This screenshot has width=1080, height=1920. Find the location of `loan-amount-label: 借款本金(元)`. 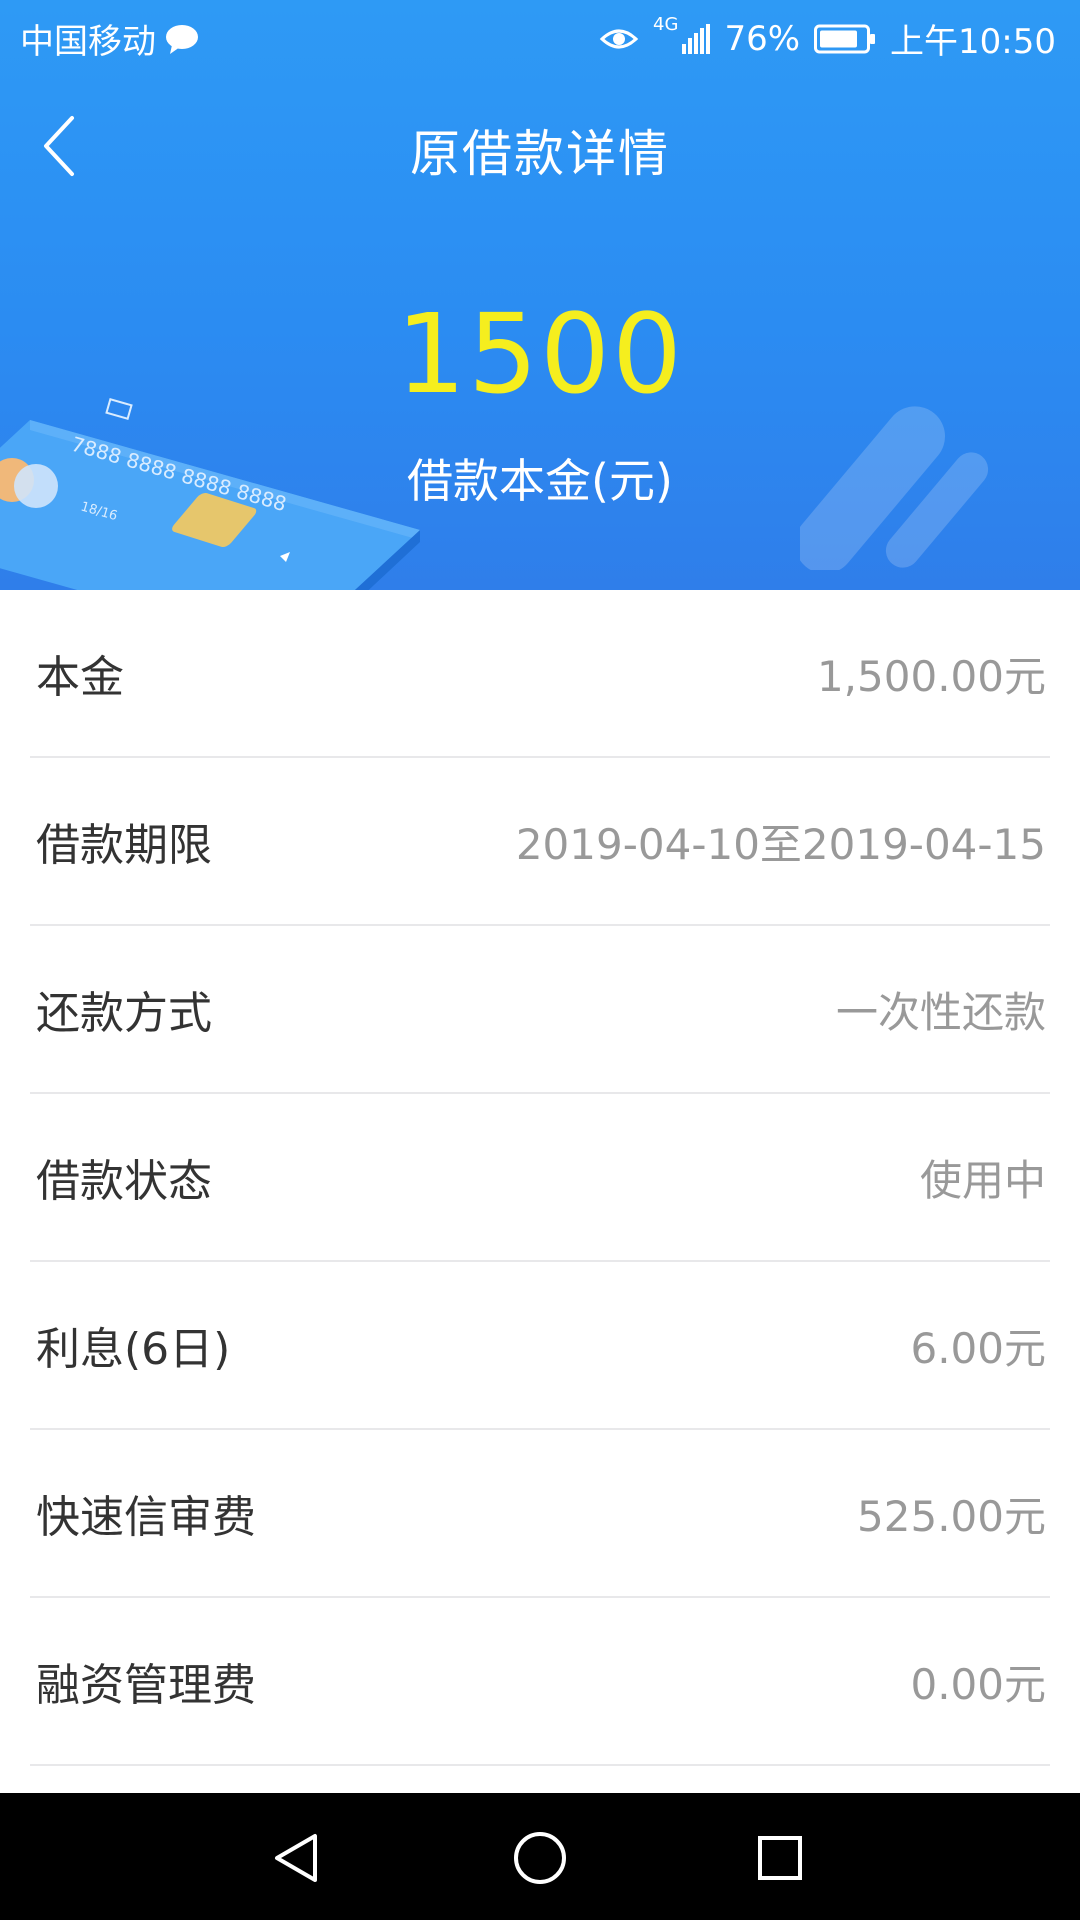

loan-amount-label: 借款本金(元) is located at coordinates (540, 481).